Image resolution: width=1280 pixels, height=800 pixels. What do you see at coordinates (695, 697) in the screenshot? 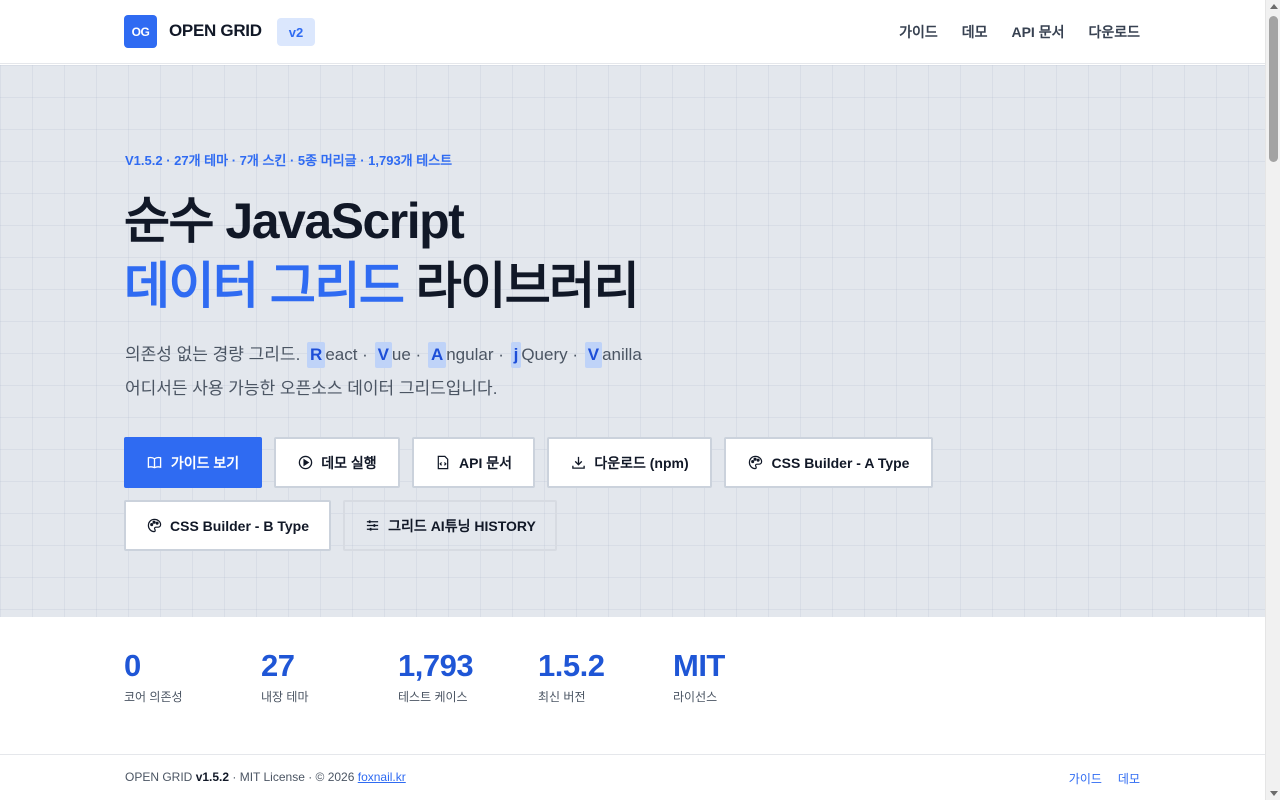
I see `stat-label: 라이선스` at bounding box center [695, 697].